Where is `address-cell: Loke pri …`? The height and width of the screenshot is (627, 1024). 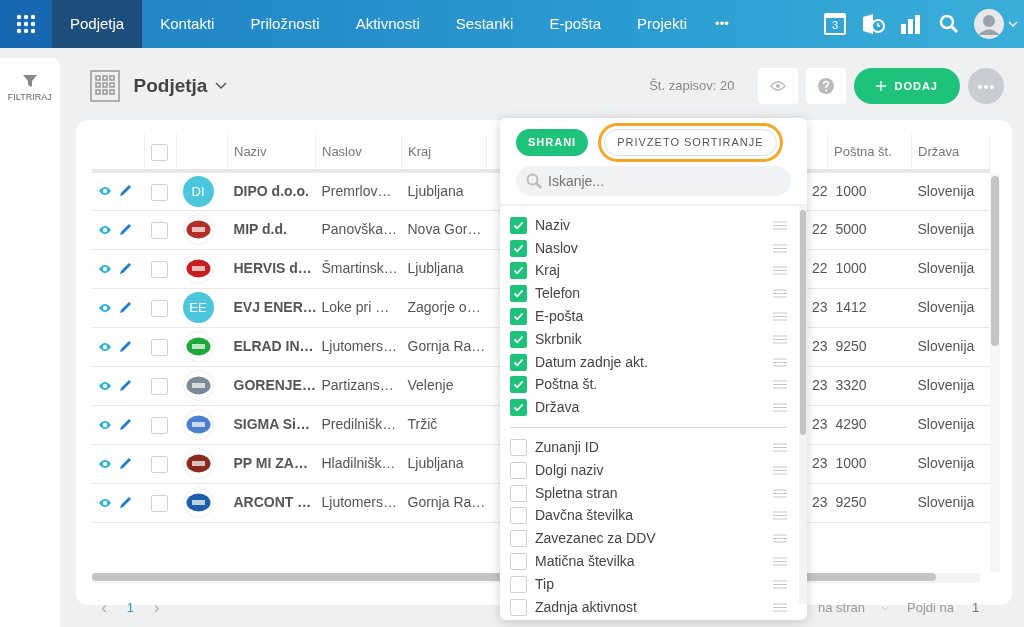
address-cell: Loke pri … is located at coordinates (355, 307).